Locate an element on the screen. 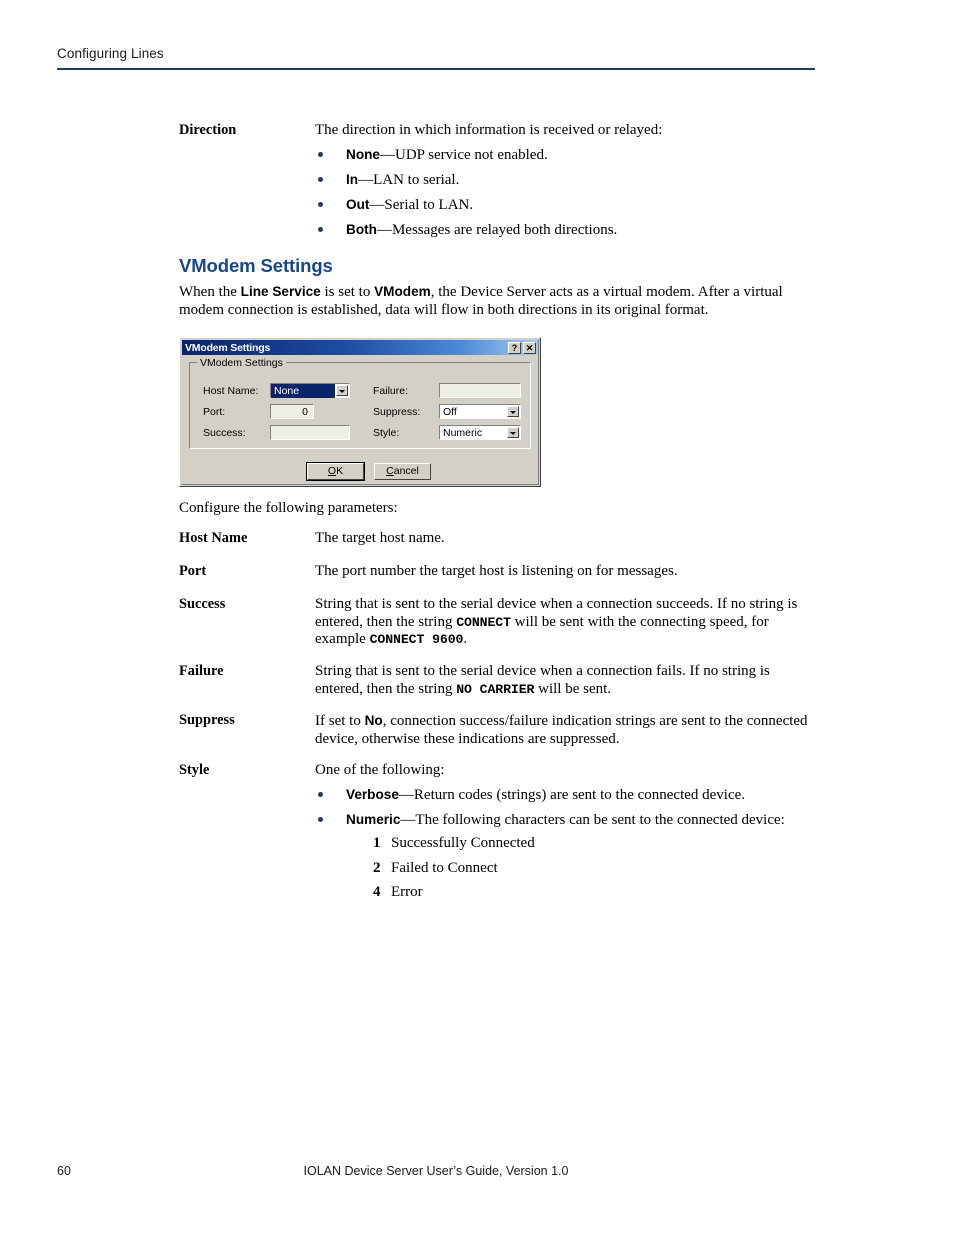 This screenshot has width=954, height=1235. list-item: Out—Serial to LAN. is located at coordinates (562, 205).